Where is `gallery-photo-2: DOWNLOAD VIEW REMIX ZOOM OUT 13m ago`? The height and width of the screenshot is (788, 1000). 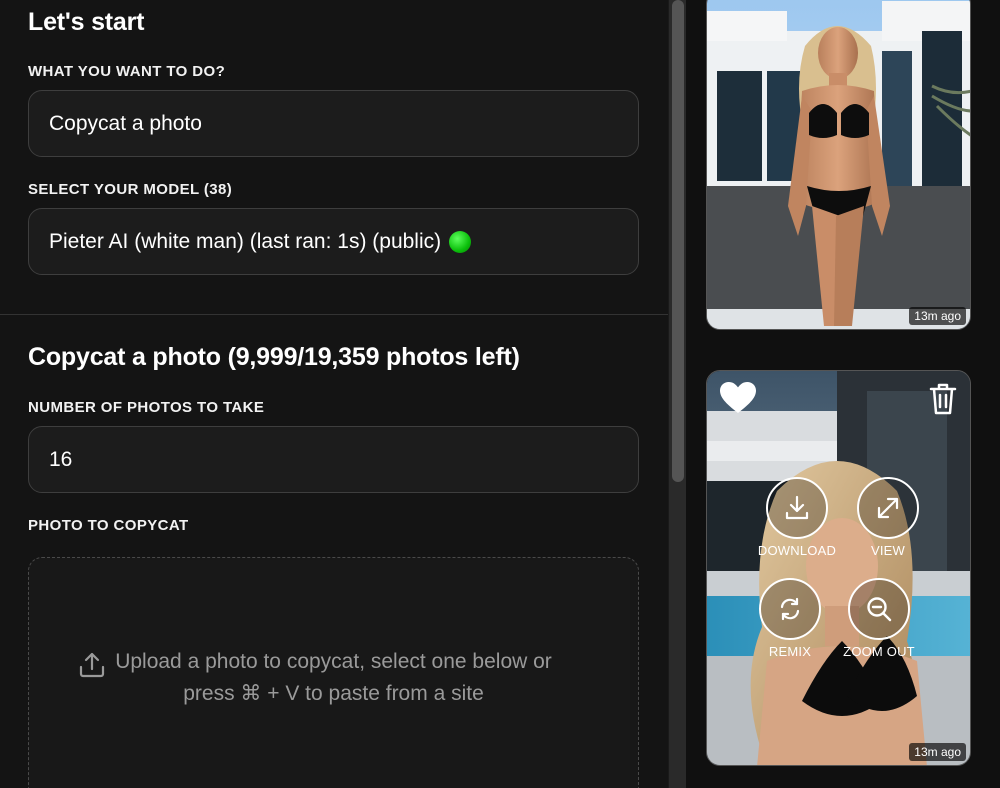
gallery-photo-2: DOWNLOAD VIEW REMIX ZOOM OUT 13m ago is located at coordinates (838, 568).